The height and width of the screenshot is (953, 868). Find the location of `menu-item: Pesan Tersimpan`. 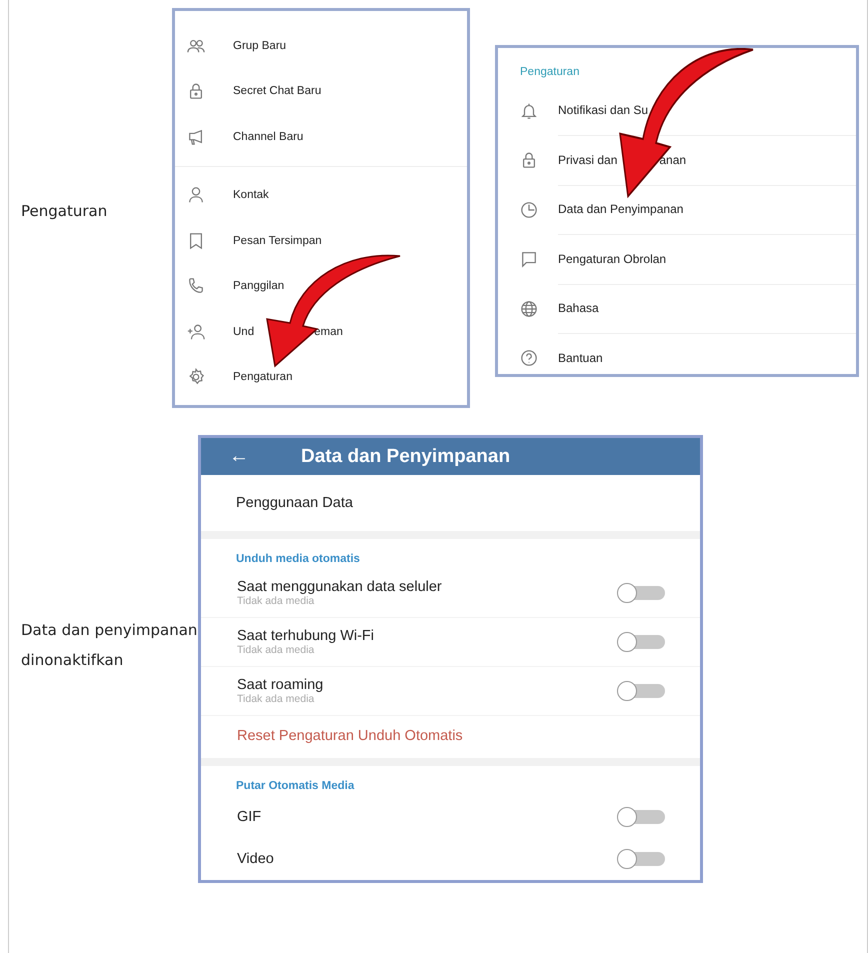

menu-item: Pesan Tersimpan is located at coordinates (277, 240).